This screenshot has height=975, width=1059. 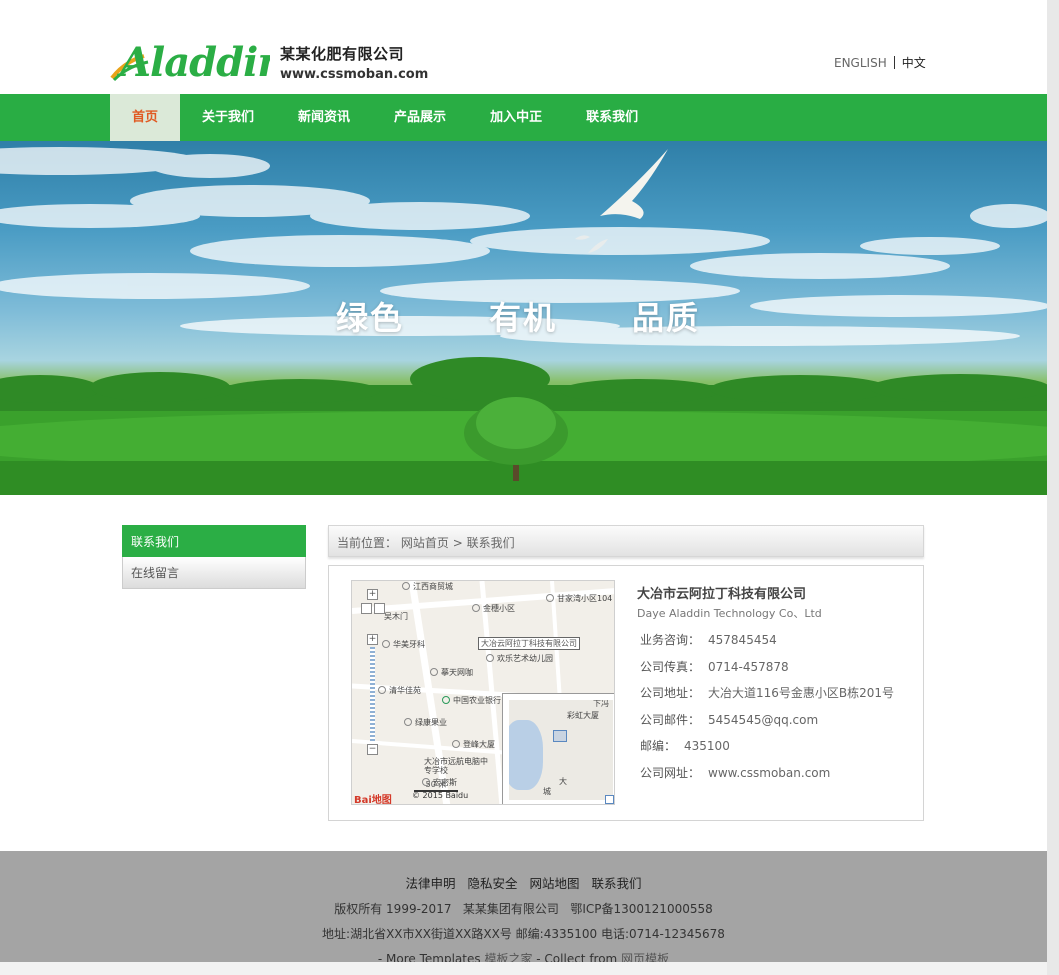 What do you see at coordinates (456, 766) in the screenshot?
I see `map-label: 大冶市远航电脑中专学校` at bounding box center [456, 766].